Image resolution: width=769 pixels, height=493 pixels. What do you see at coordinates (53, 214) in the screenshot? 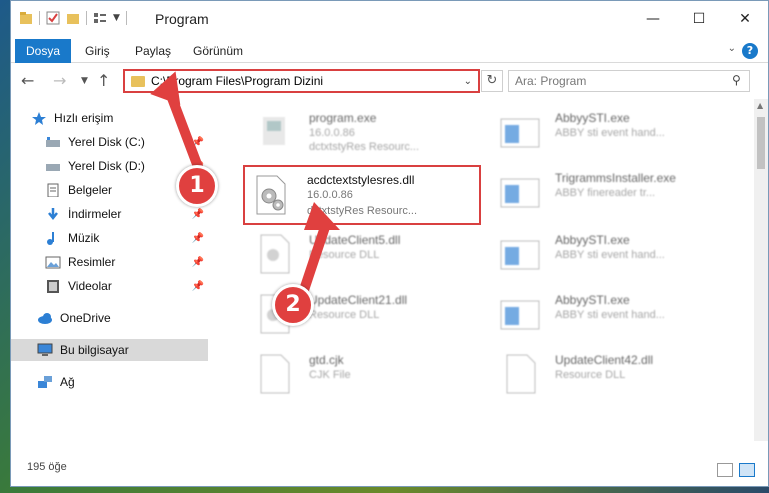
I see `download-icon` at bounding box center [53, 214].